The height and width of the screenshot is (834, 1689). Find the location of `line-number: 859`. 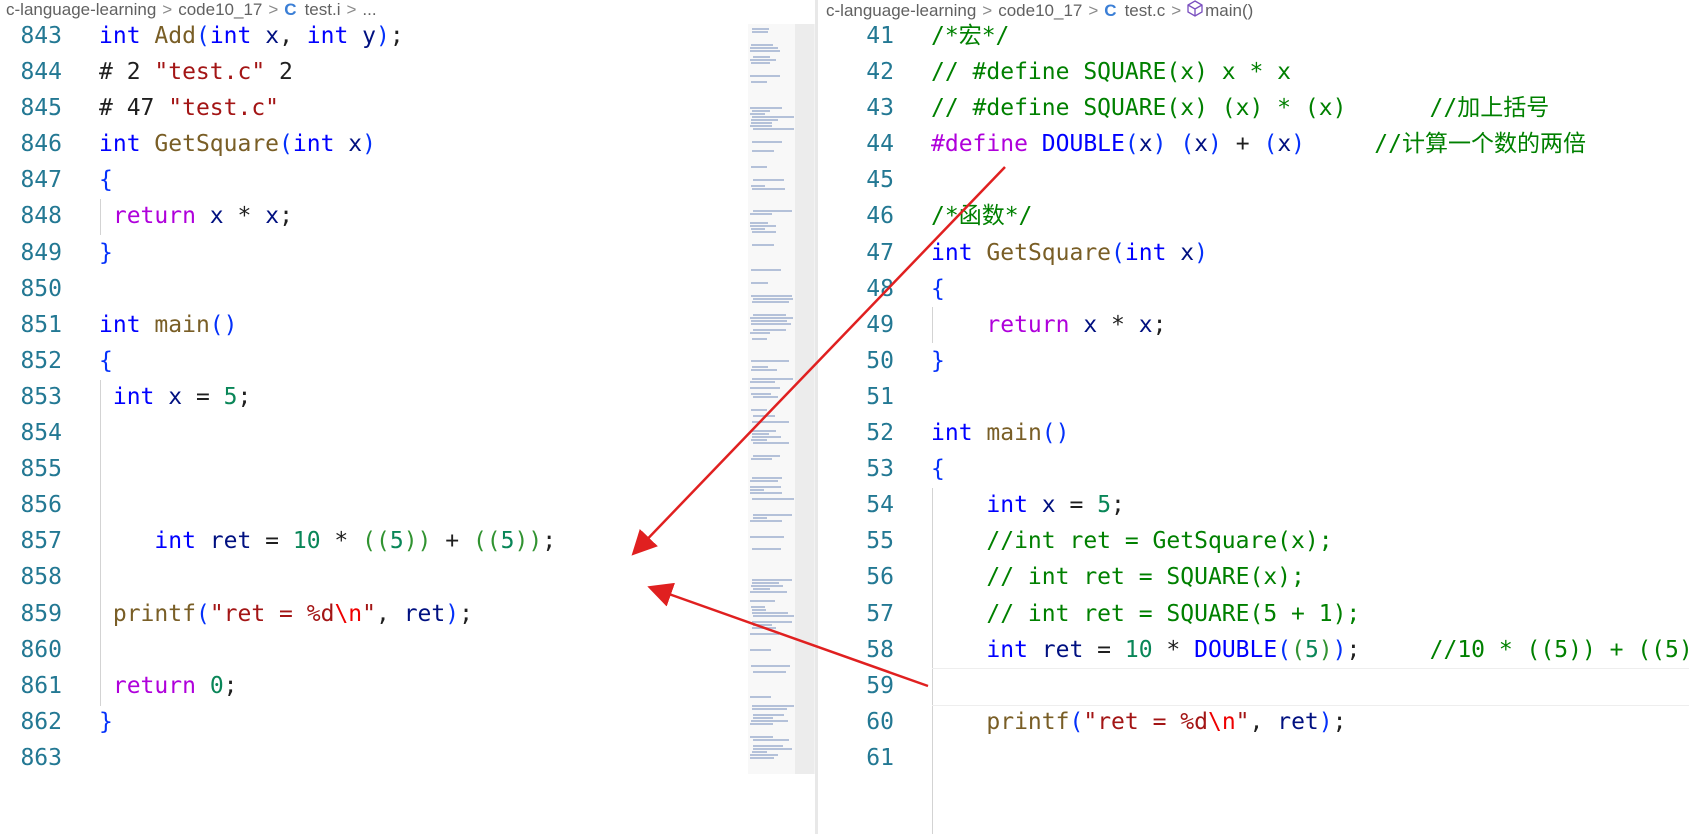

line-number: 859 is located at coordinates (41, 613).